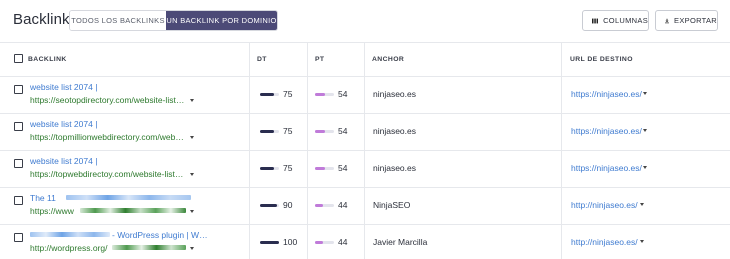  What do you see at coordinates (625, 20) in the screenshot?
I see `columns-label: COLUMNAS` at bounding box center [625, 20].